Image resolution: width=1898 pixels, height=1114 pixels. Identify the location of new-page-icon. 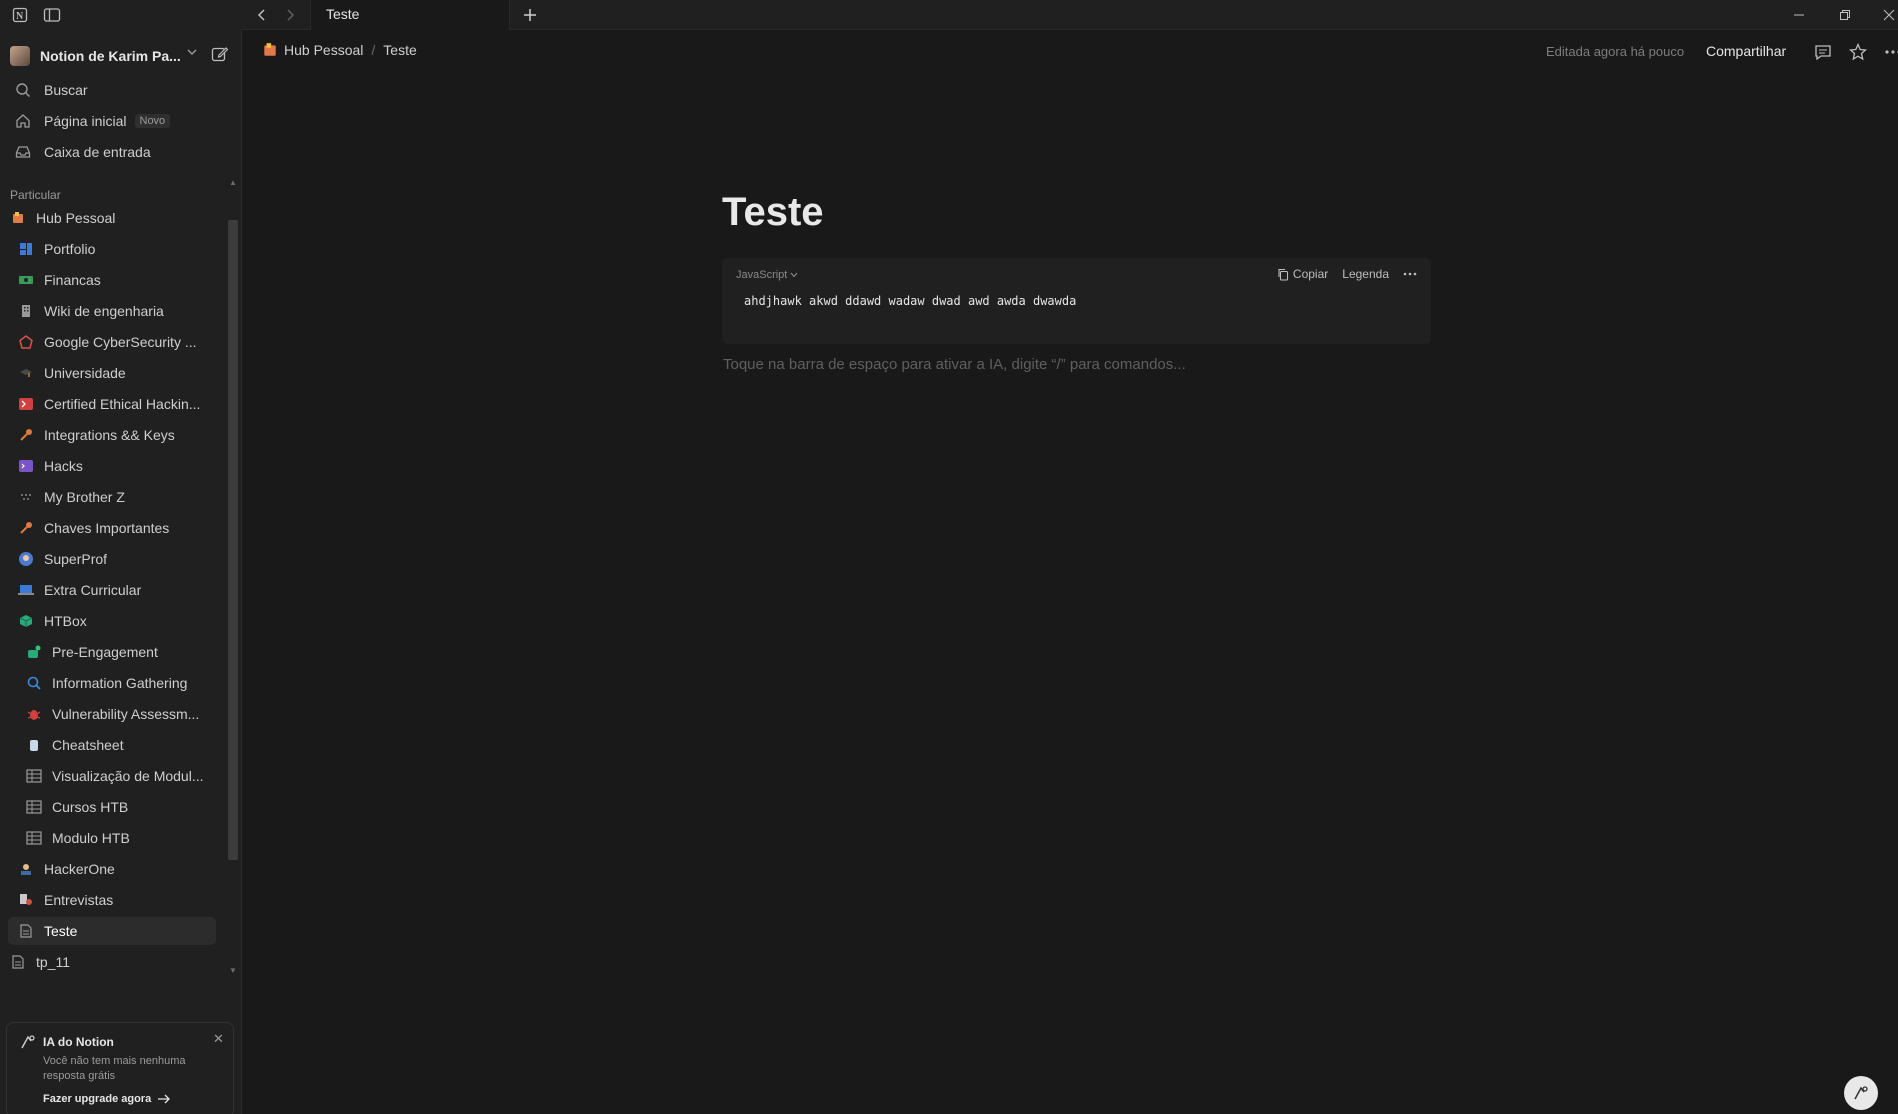
(221, 55).